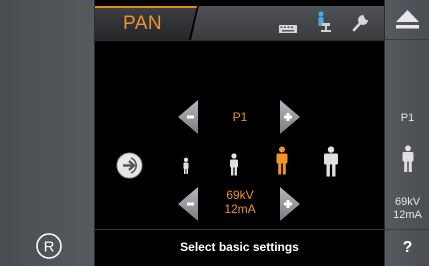 This screenshot has height=266, width=429. I want to click on home-eject-icon, so click(407, 19).